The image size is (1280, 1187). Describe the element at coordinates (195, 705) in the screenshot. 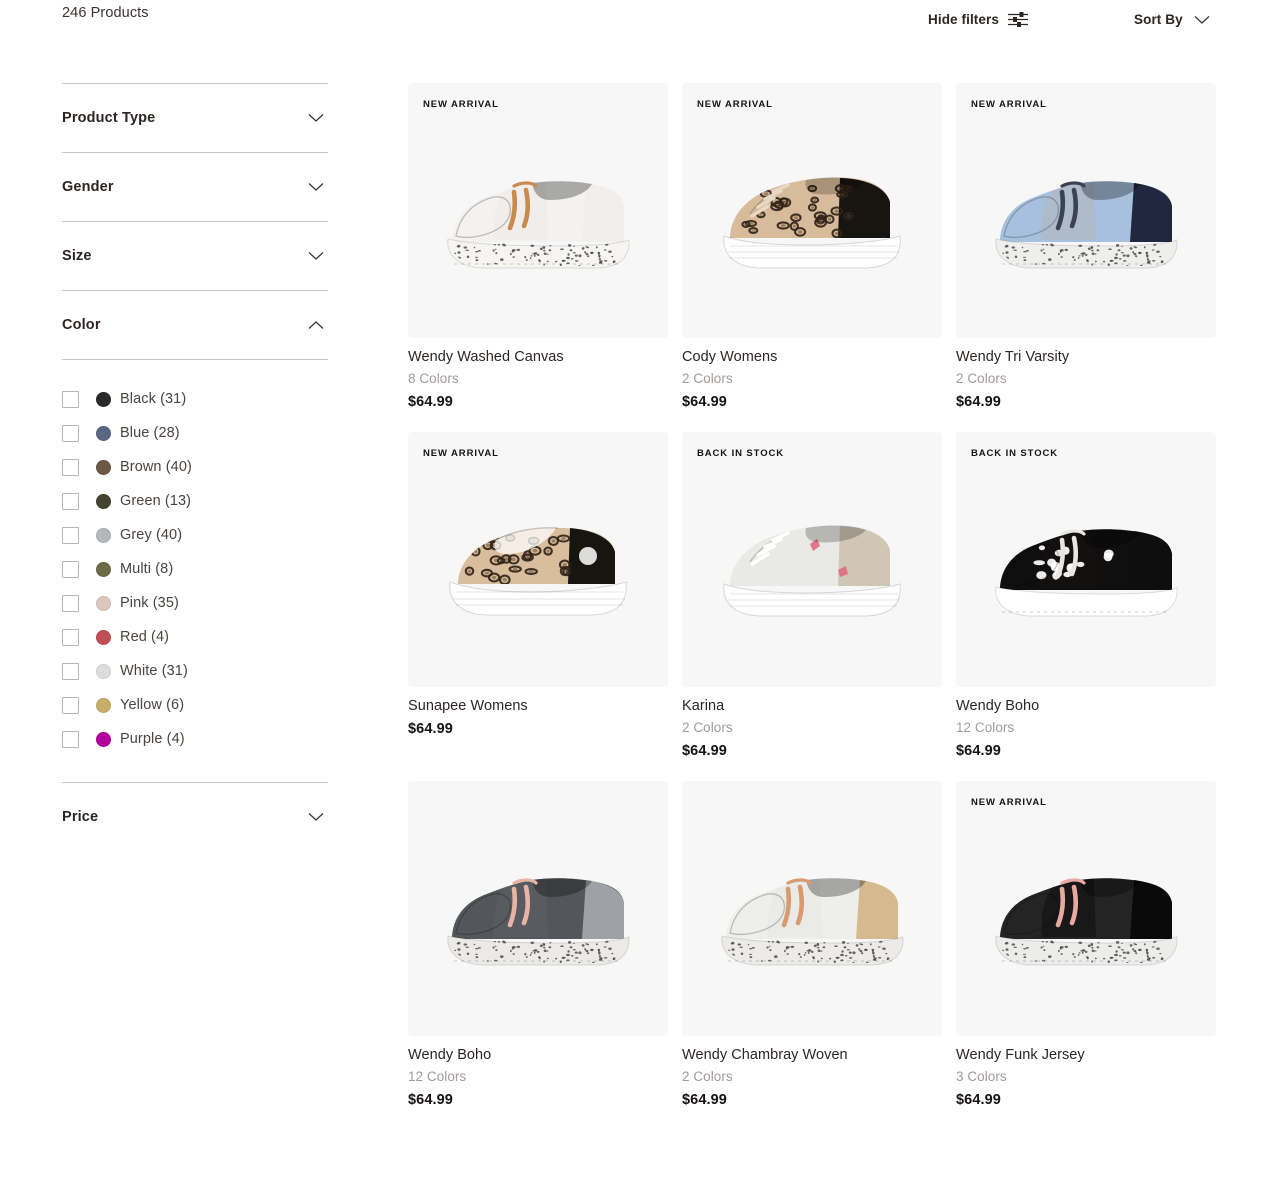

I see `color-filter-option: Yellow (6)` at that location.